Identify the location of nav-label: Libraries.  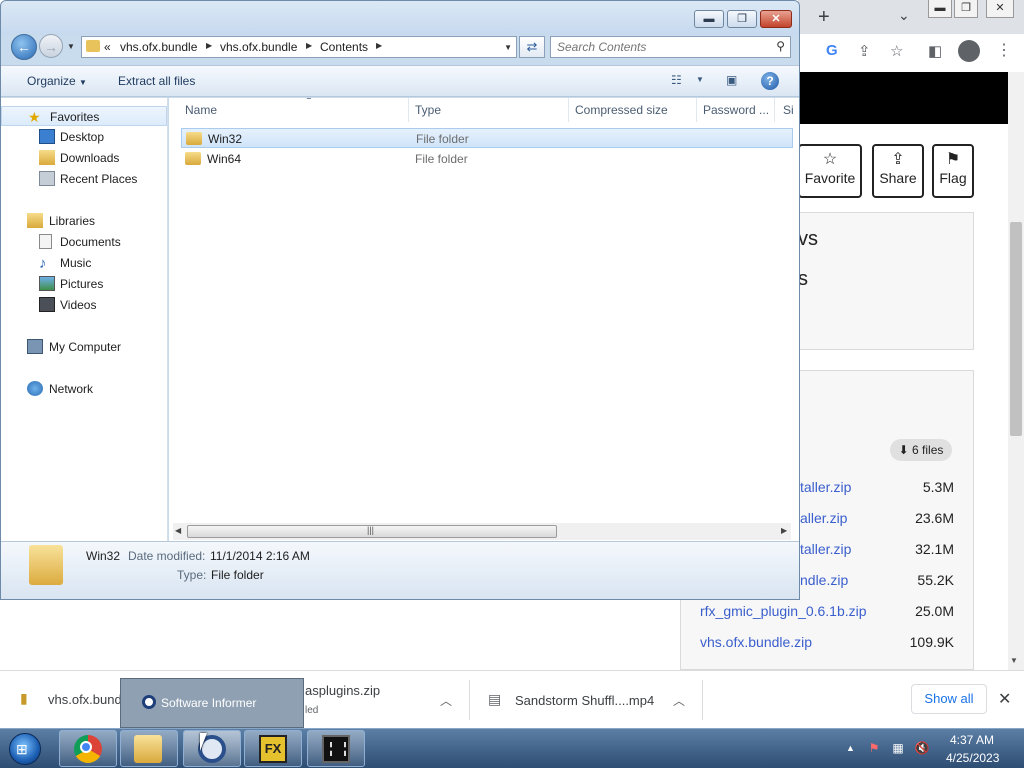
(72, 221).